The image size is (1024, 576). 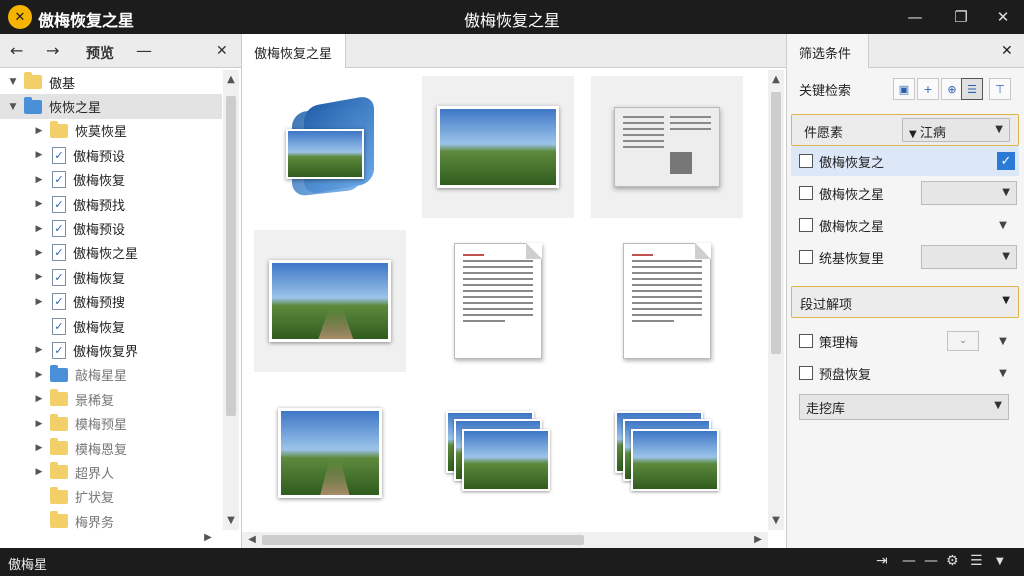 I want to click on grid-scroll-thumb, so click(x=776, y=223).